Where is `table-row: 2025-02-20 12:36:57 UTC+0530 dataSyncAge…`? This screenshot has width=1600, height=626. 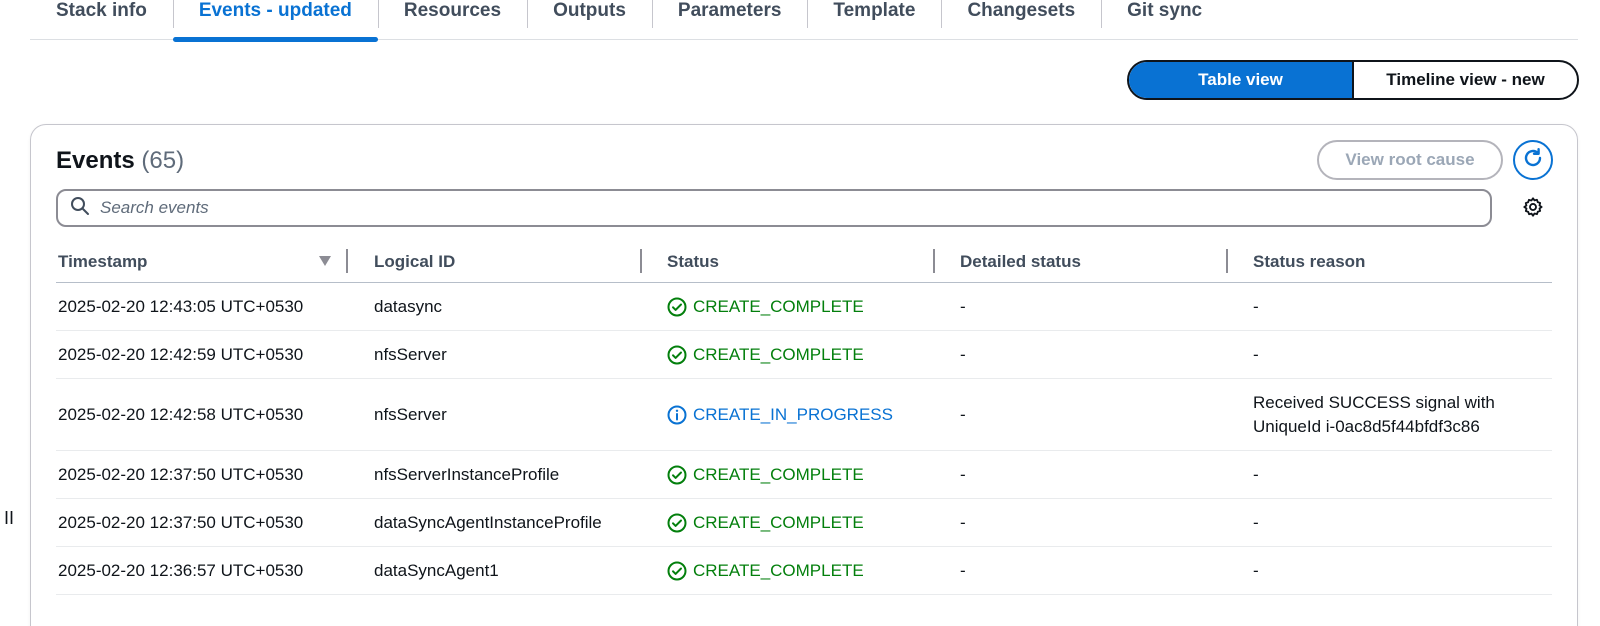
table-row: 2025-02-20 12:36:57 UTC+0530 dataSyncAge… is located at coordinates (804, 571).